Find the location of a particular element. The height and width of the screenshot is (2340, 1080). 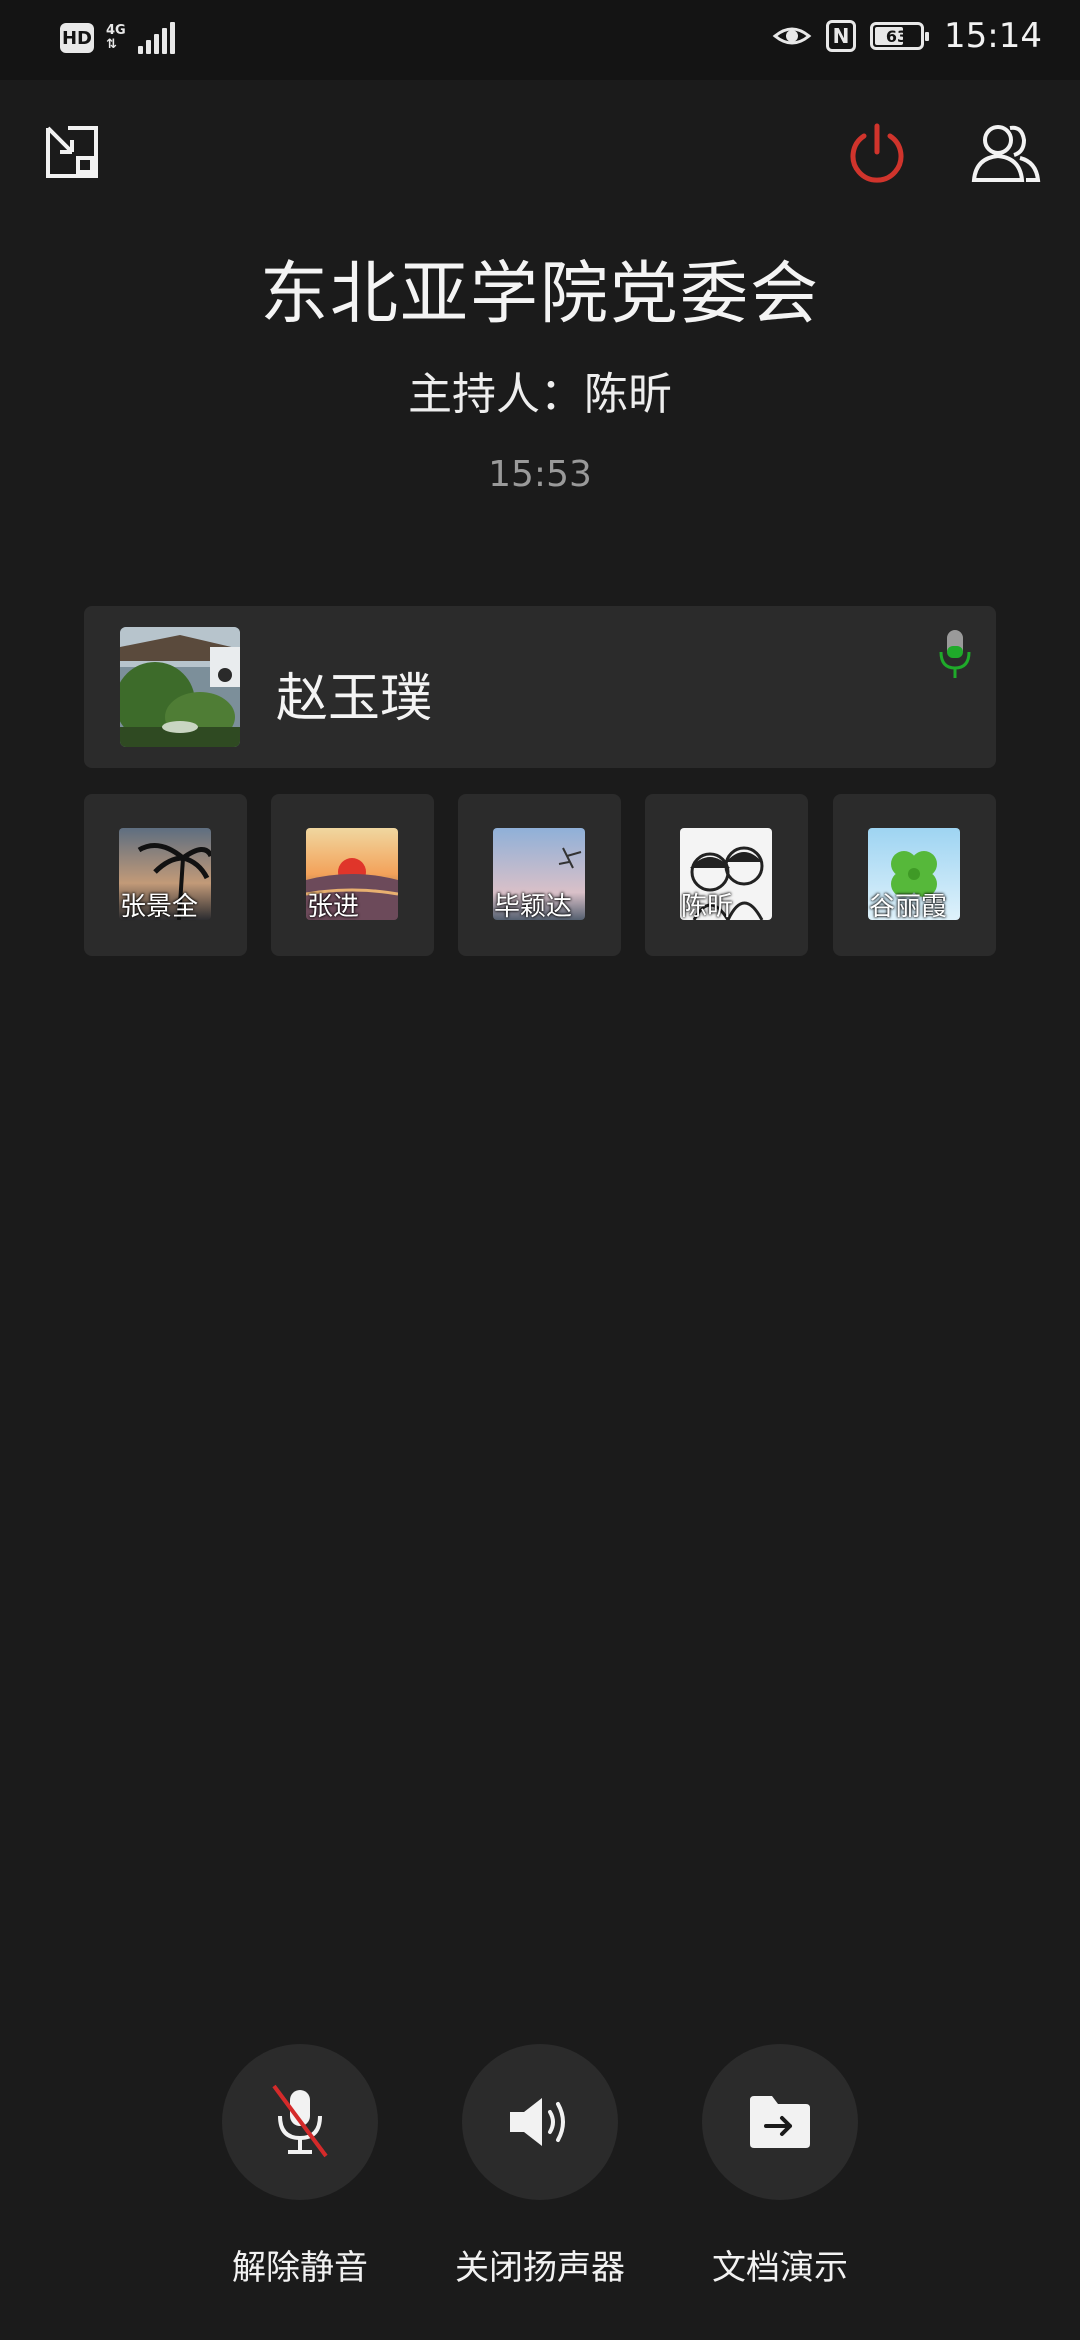

participant-name: 毕颖达 is located at coordinates (533, 907).